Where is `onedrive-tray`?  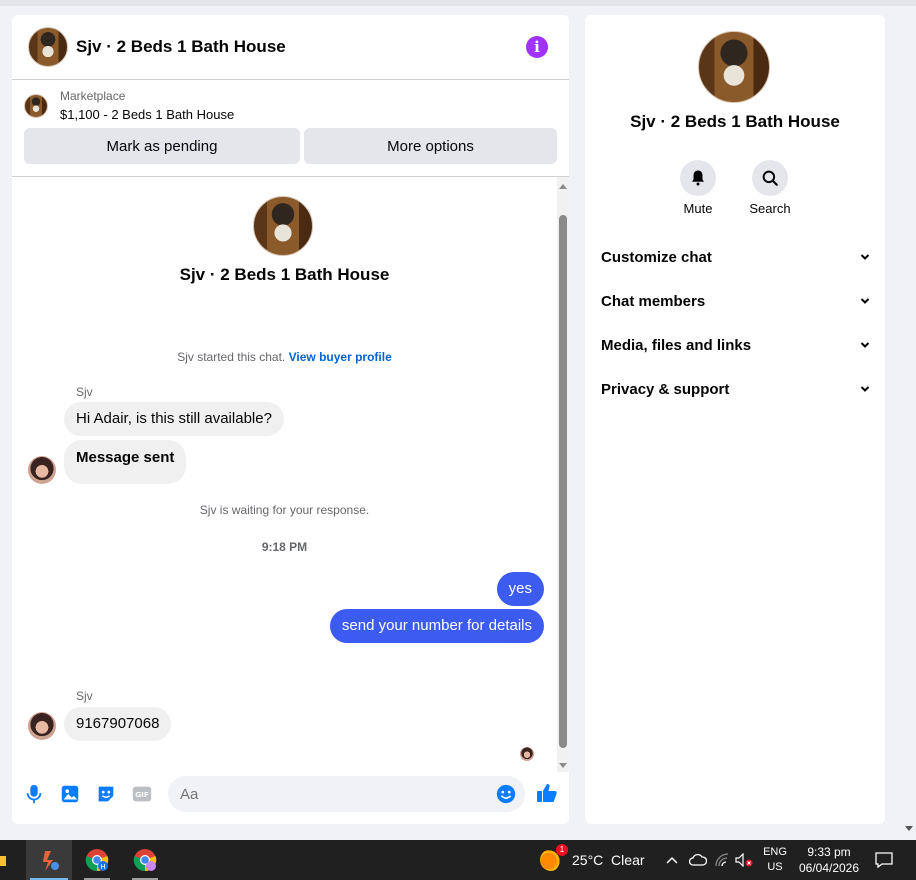
onedrive-tray is located at coordinates (698, 860).